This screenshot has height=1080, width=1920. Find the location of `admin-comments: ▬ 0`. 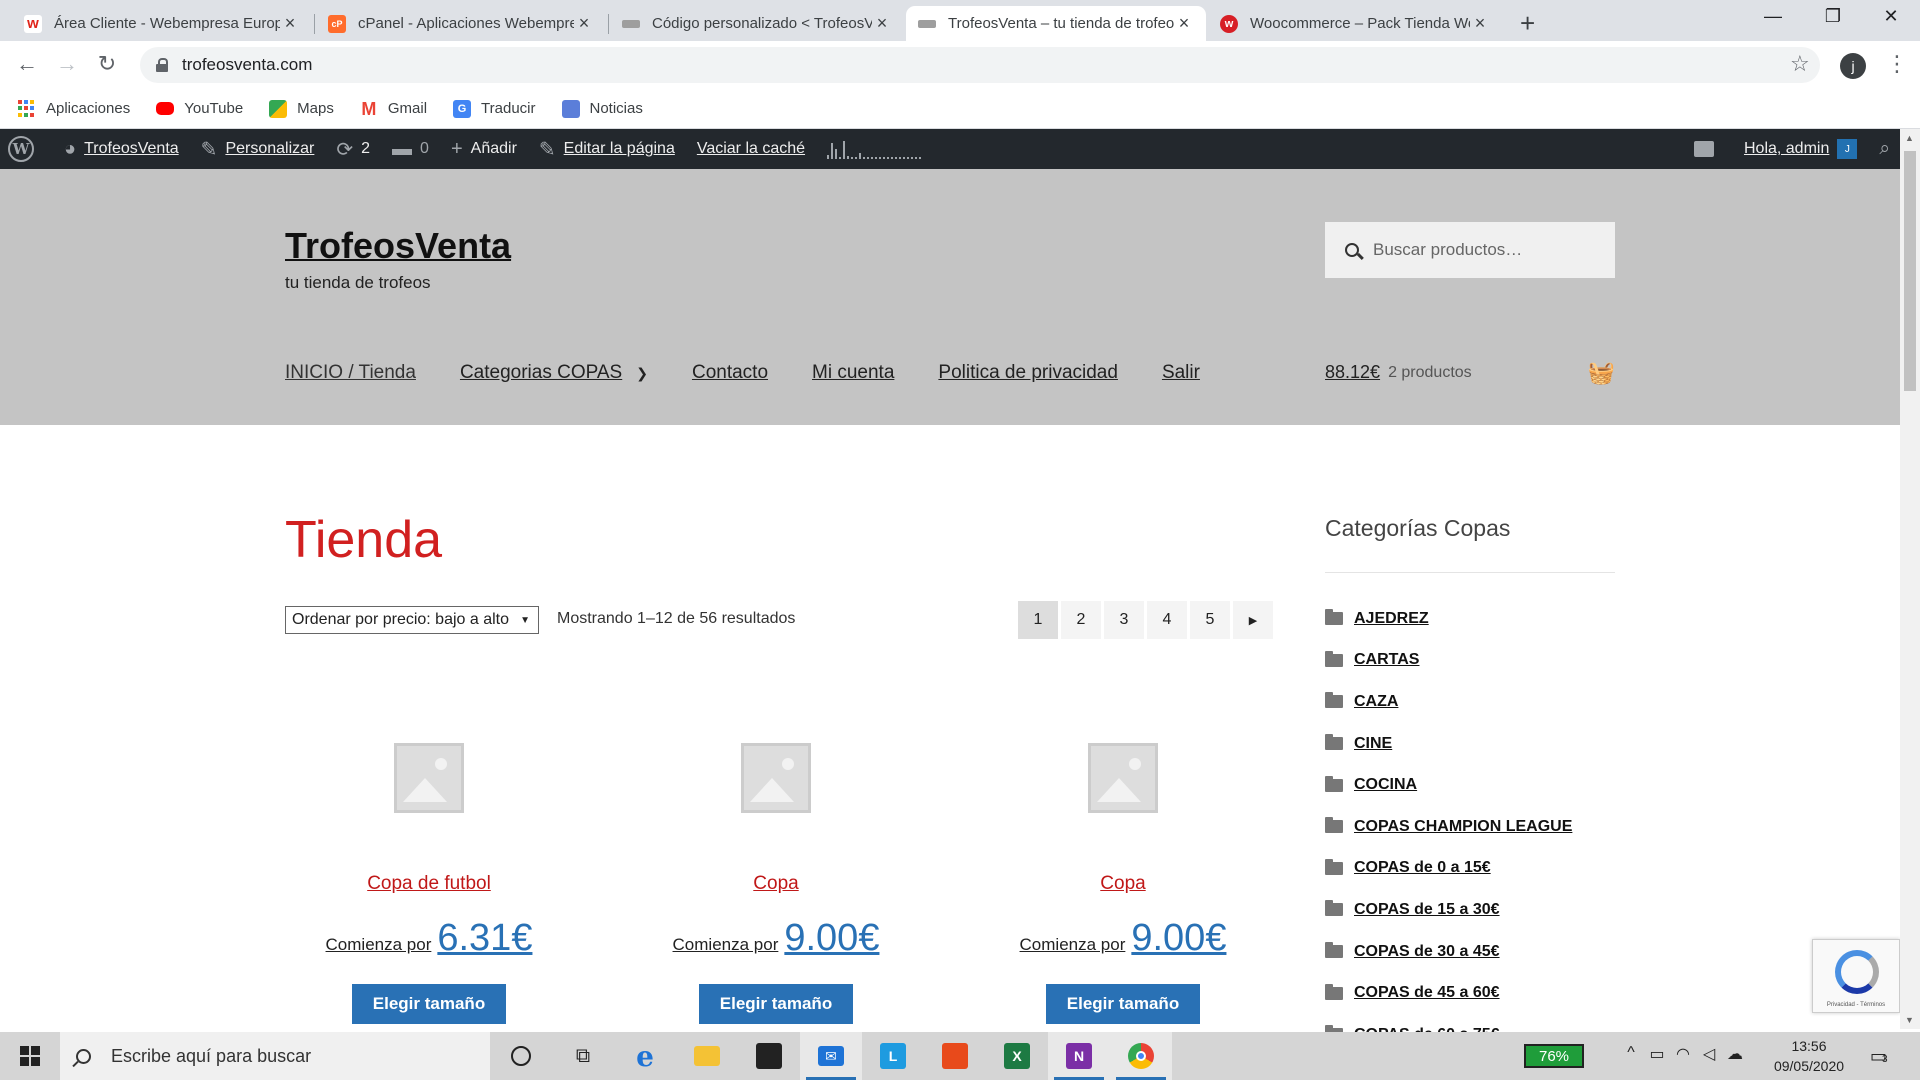

admin-comments: ▬ 0 is located at coordinates (410, 149).